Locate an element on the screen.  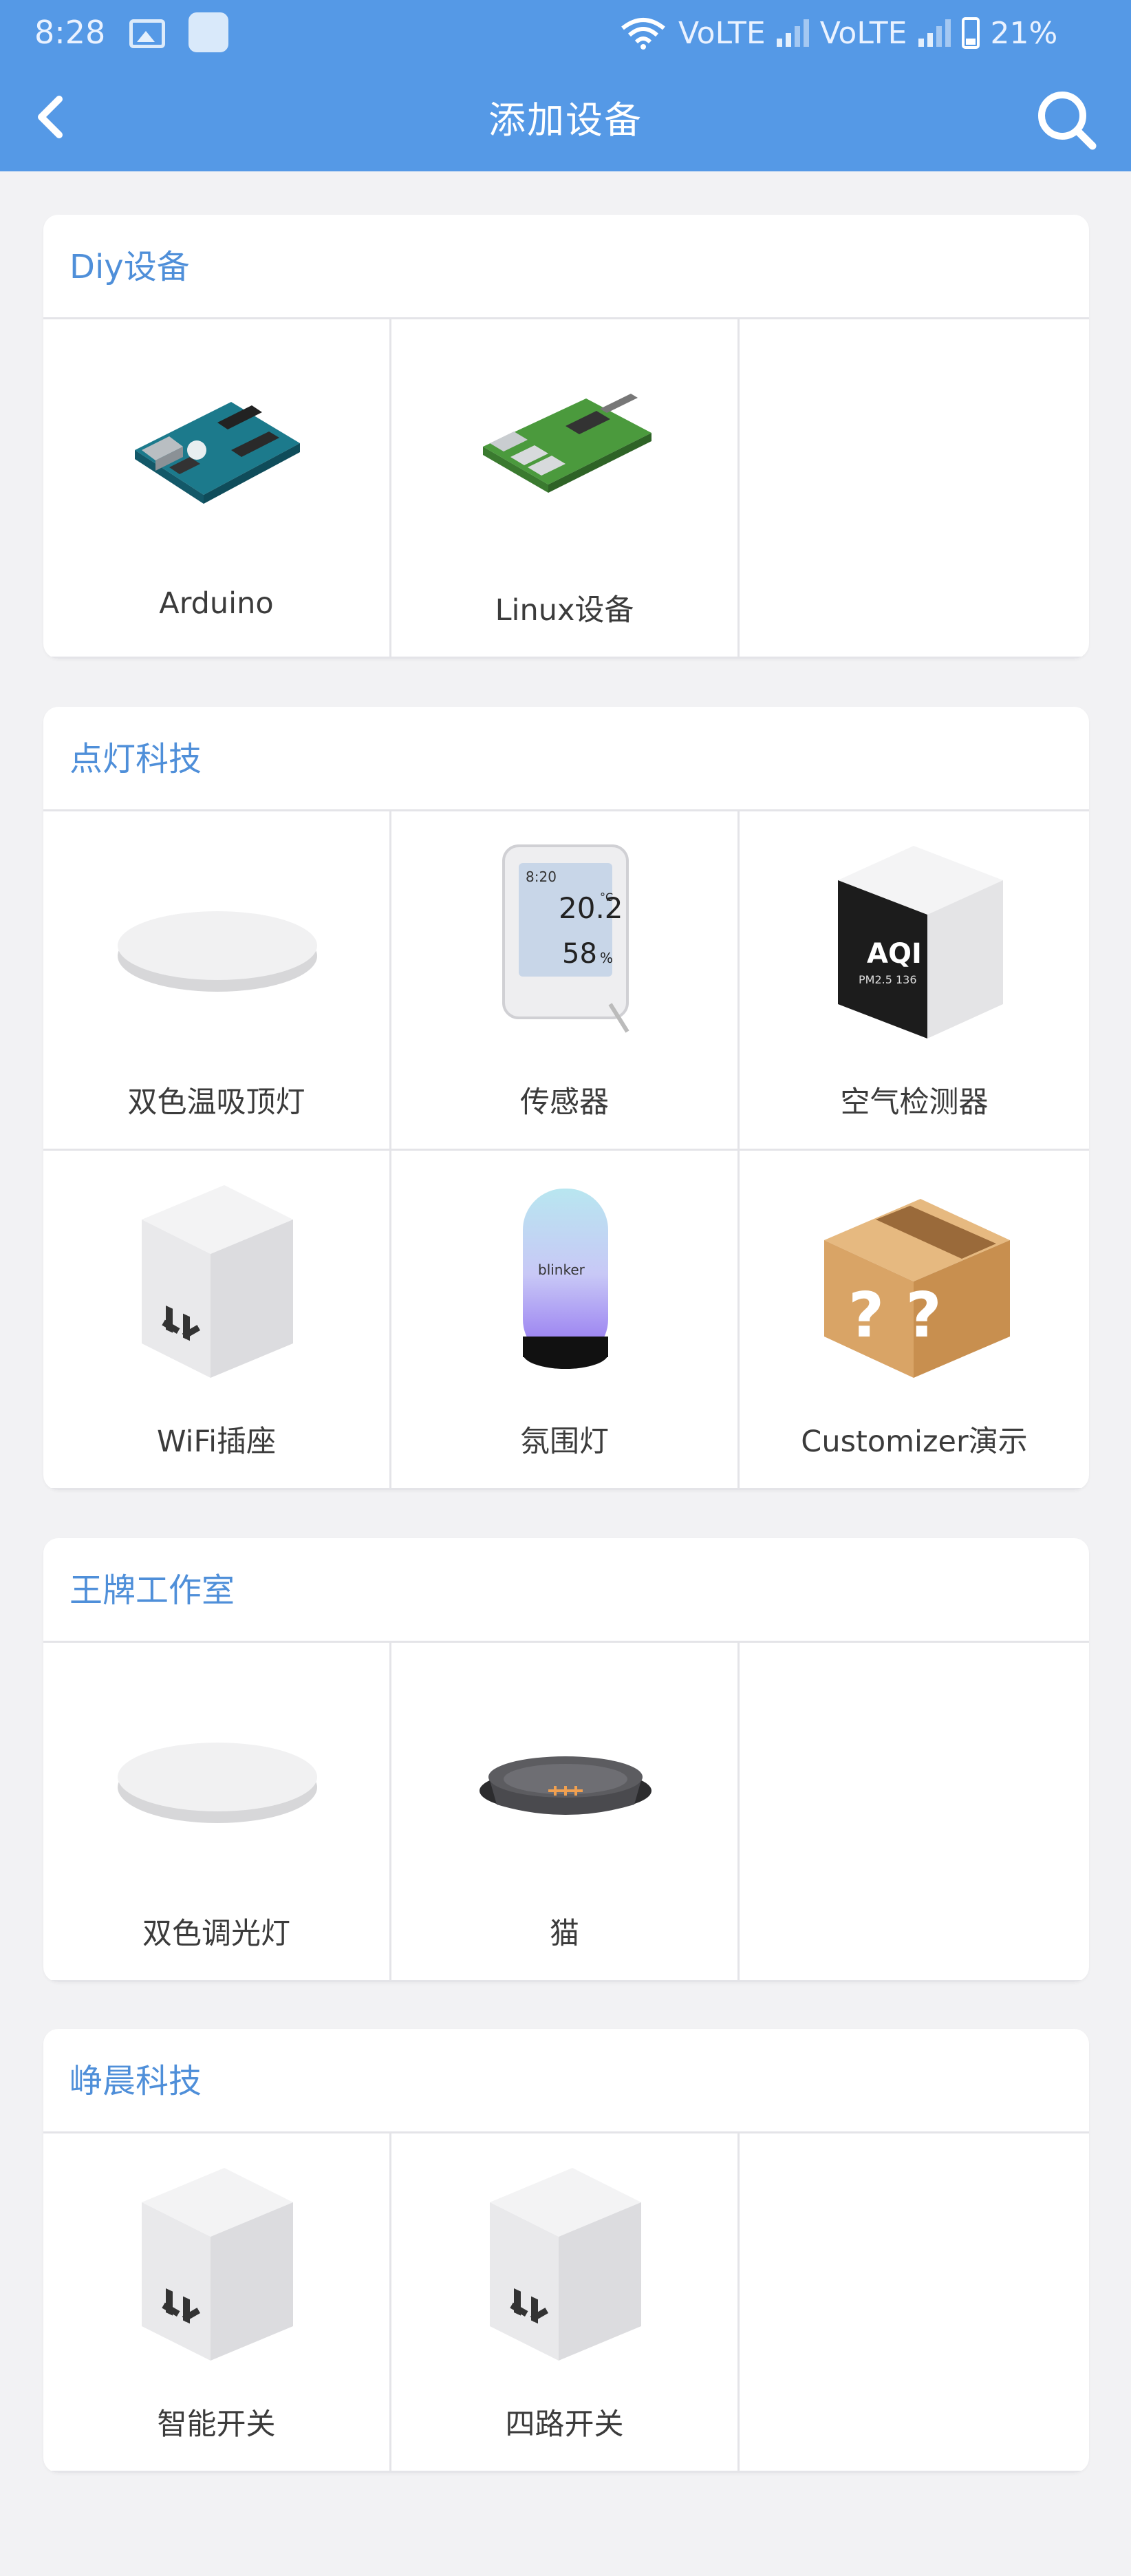
battery-percent: 21% is located at coordinates (1024, 33).